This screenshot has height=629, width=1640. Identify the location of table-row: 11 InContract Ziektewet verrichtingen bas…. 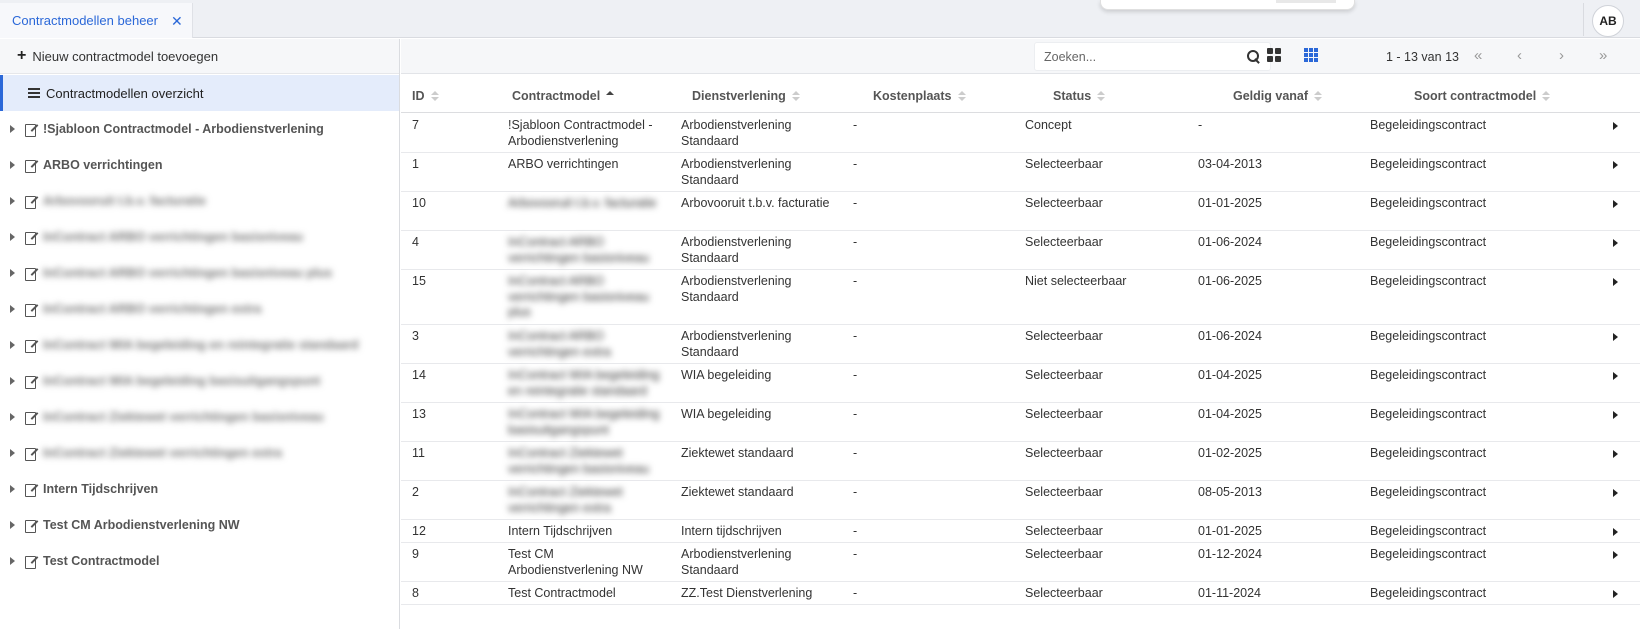
(1020, 461).